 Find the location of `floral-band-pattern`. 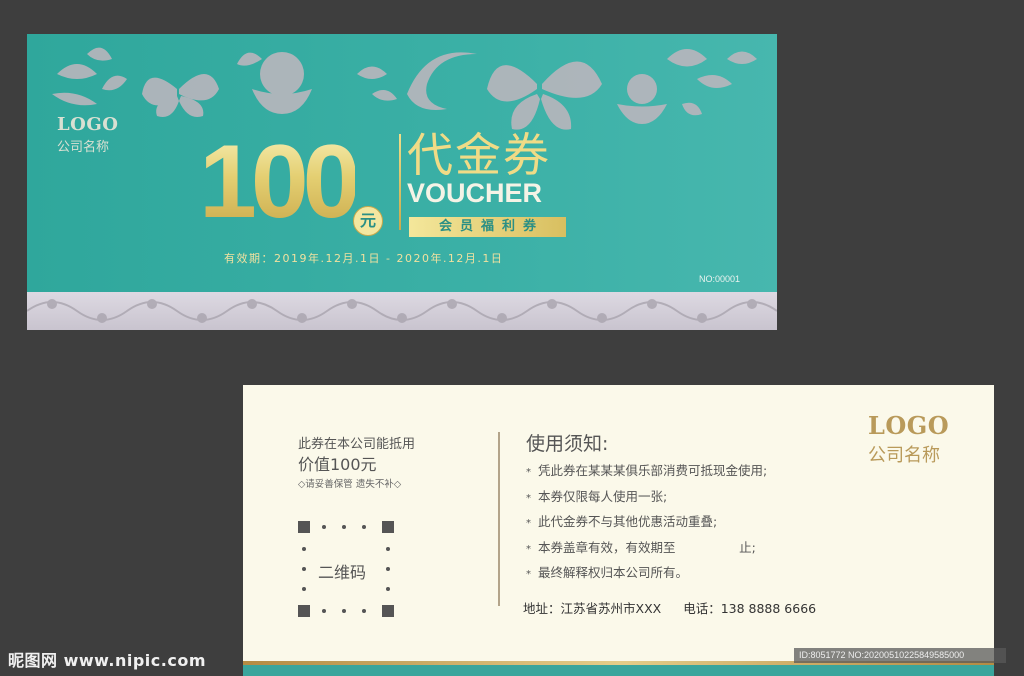

floral-band-pattern is located at coordinates (402, 311).